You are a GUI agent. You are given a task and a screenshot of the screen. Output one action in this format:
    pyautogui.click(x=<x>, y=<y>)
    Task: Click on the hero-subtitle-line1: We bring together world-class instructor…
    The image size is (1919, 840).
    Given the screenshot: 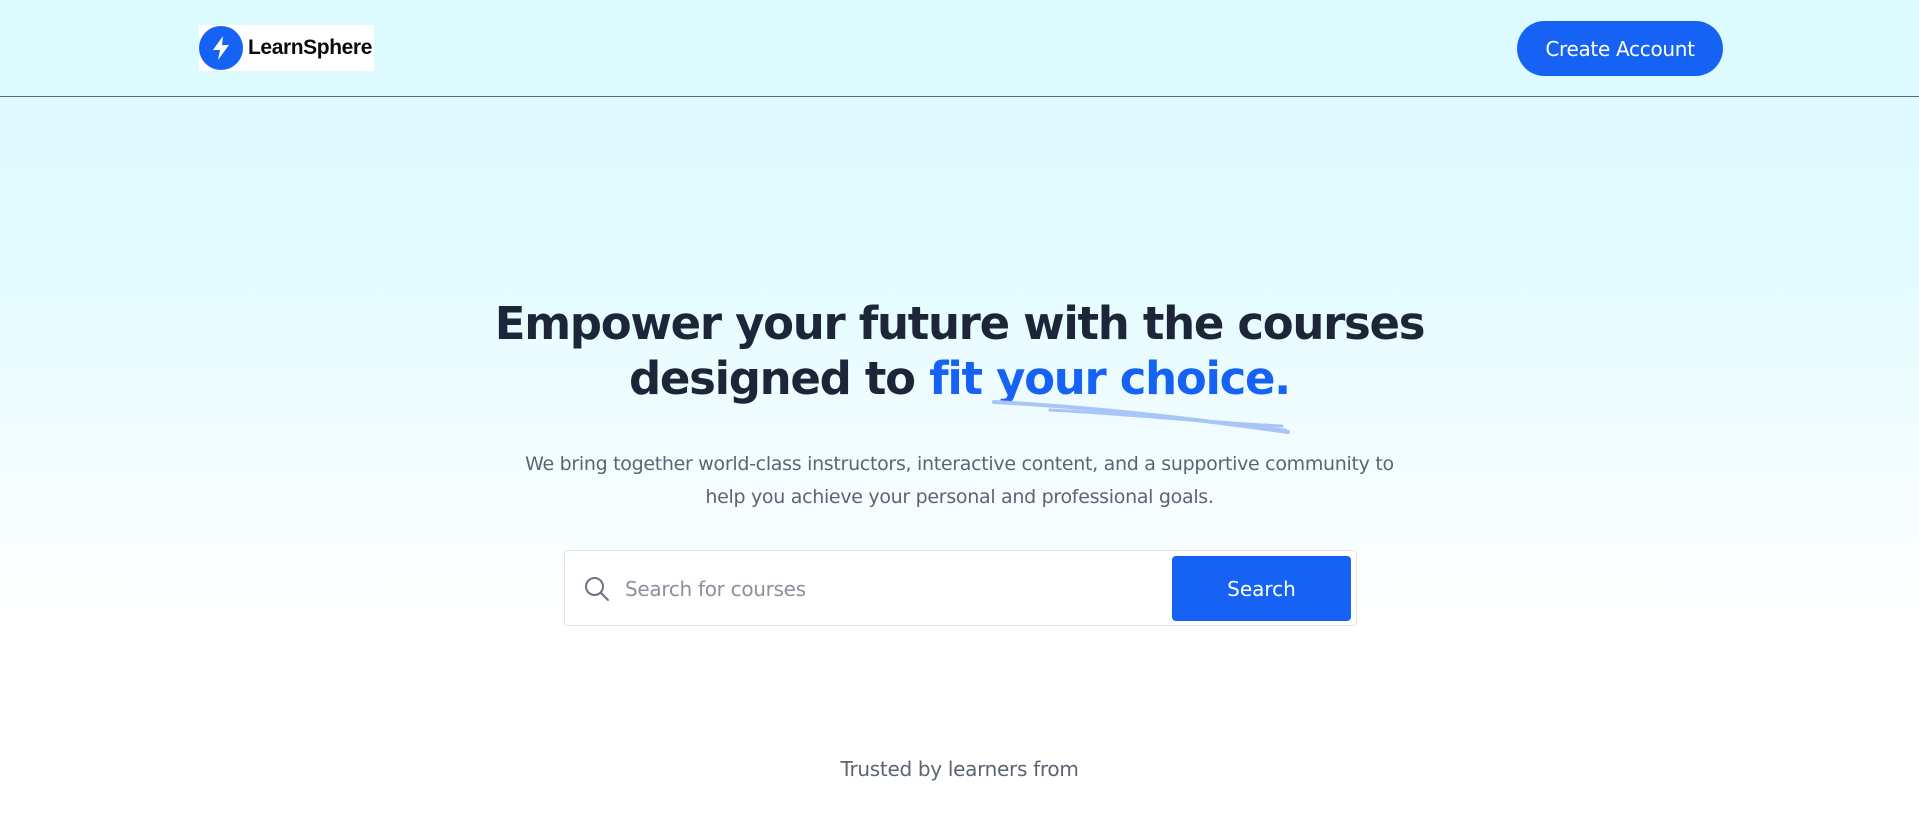 What is the action you would take?
    pyautogui.click(x=959, y=464)
    